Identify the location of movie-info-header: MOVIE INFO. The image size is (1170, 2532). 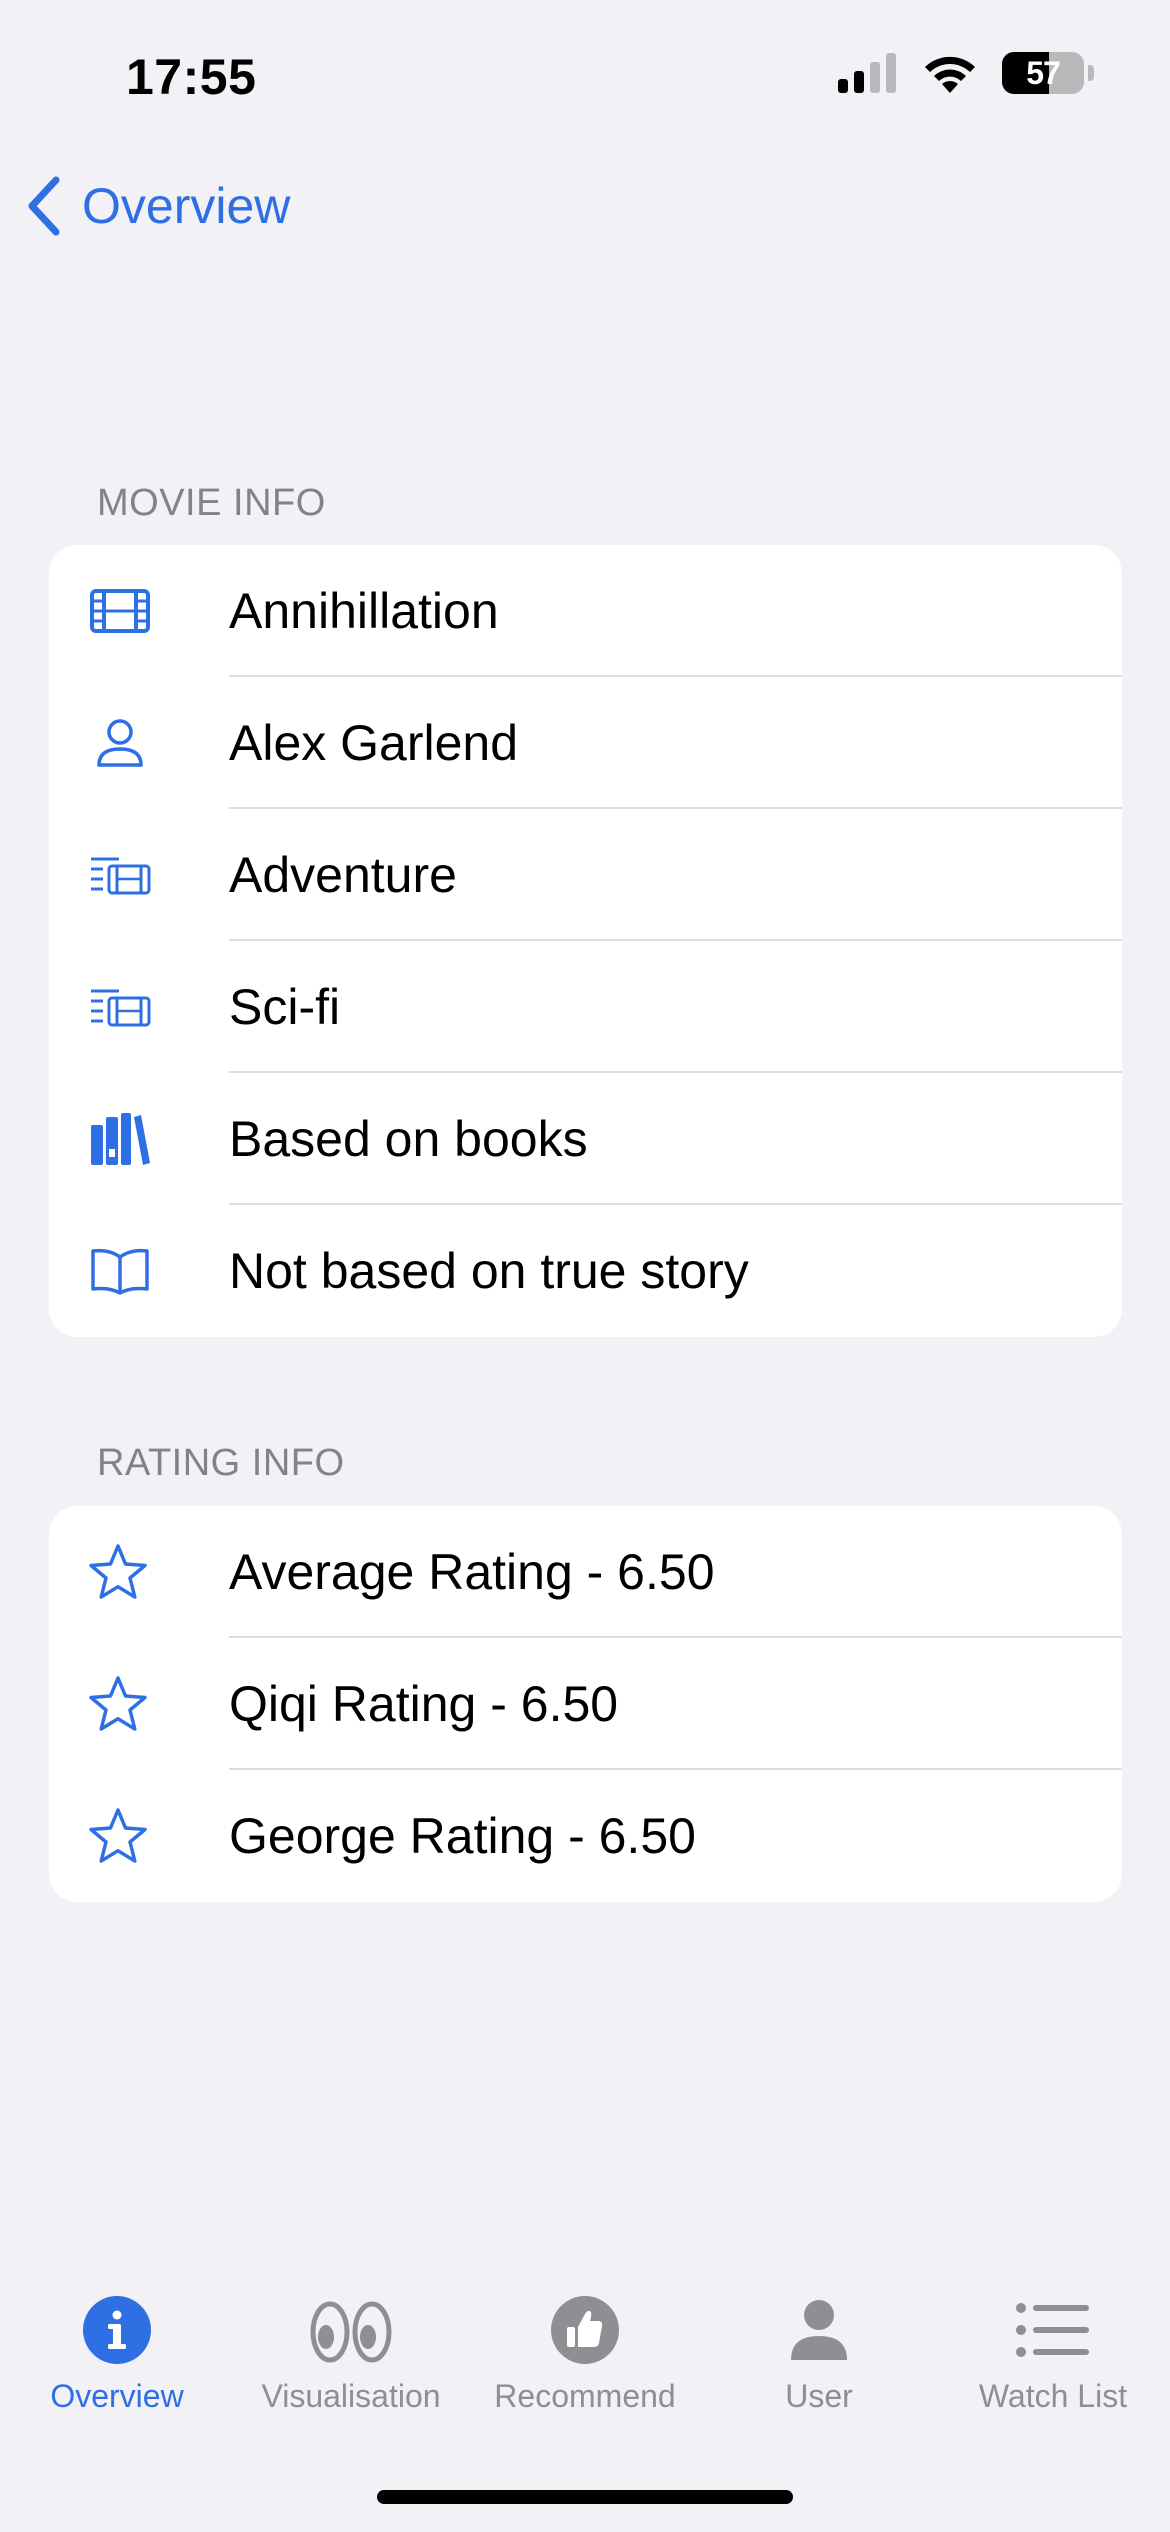
(211, 503).